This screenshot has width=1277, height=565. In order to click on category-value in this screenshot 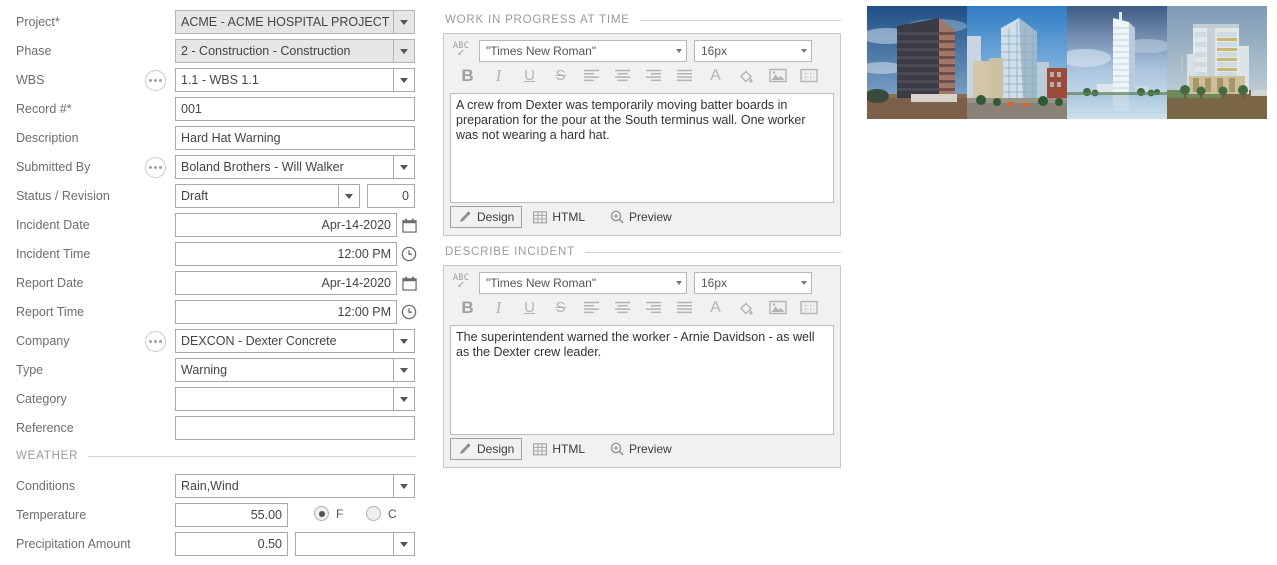, I will do `click(284, 399)`.